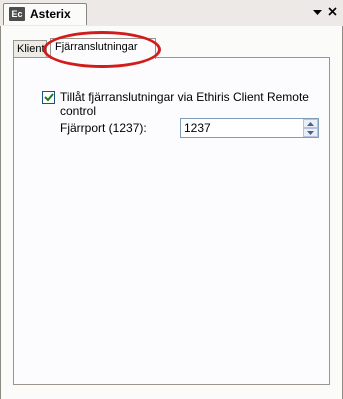  I want to click on remote-port-label: Fjärrport (1237):, so click(103, 128).